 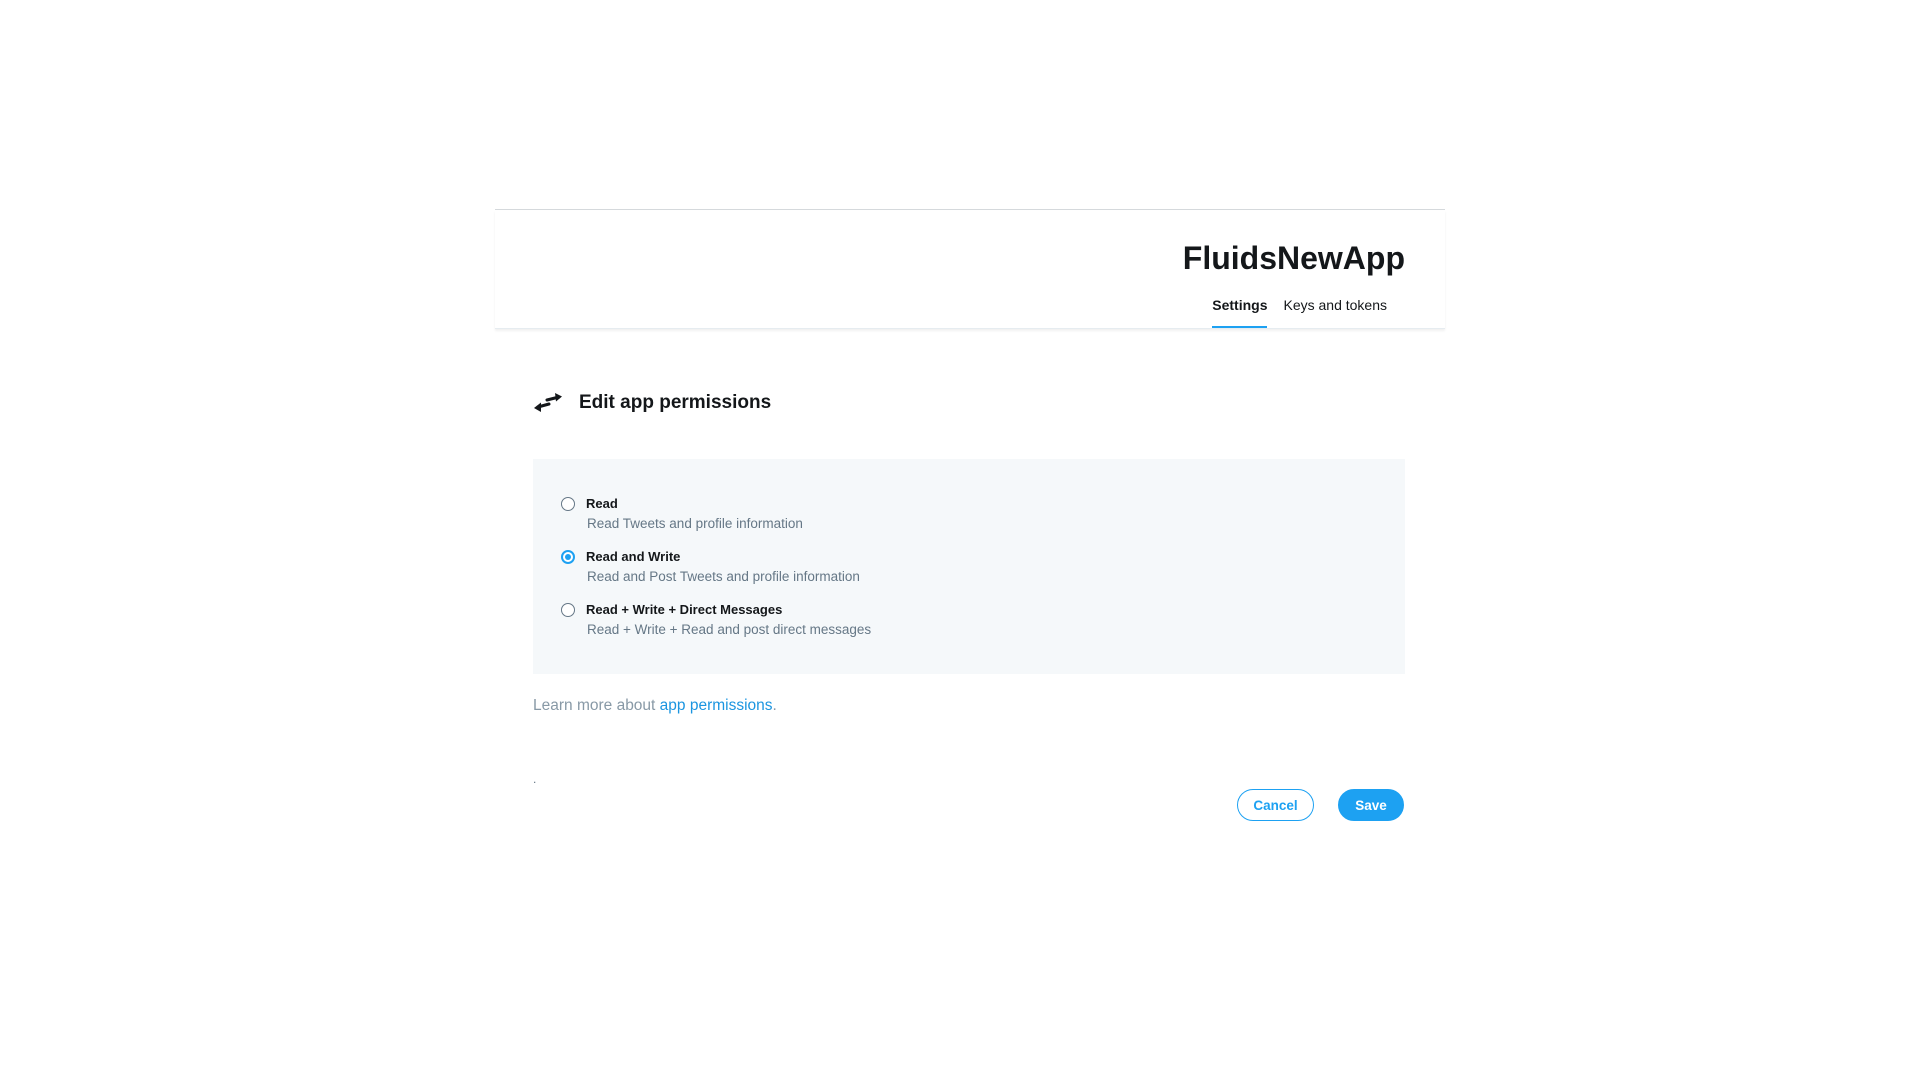 I want to click on save-button: Save, so click(x=1371, y=805).